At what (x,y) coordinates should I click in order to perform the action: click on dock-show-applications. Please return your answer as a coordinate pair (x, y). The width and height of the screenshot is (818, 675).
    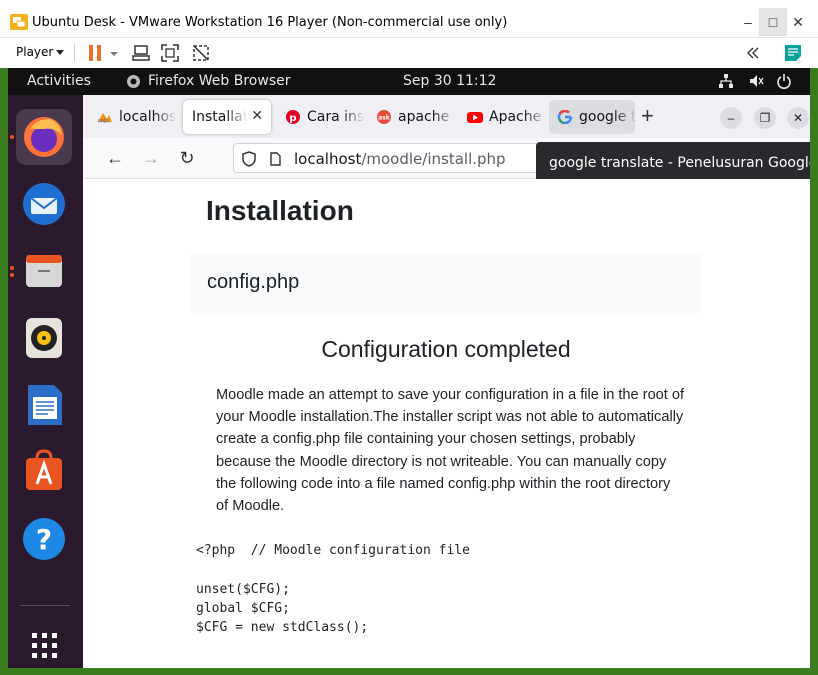
    Looking at the image, I should click on (44, 642).